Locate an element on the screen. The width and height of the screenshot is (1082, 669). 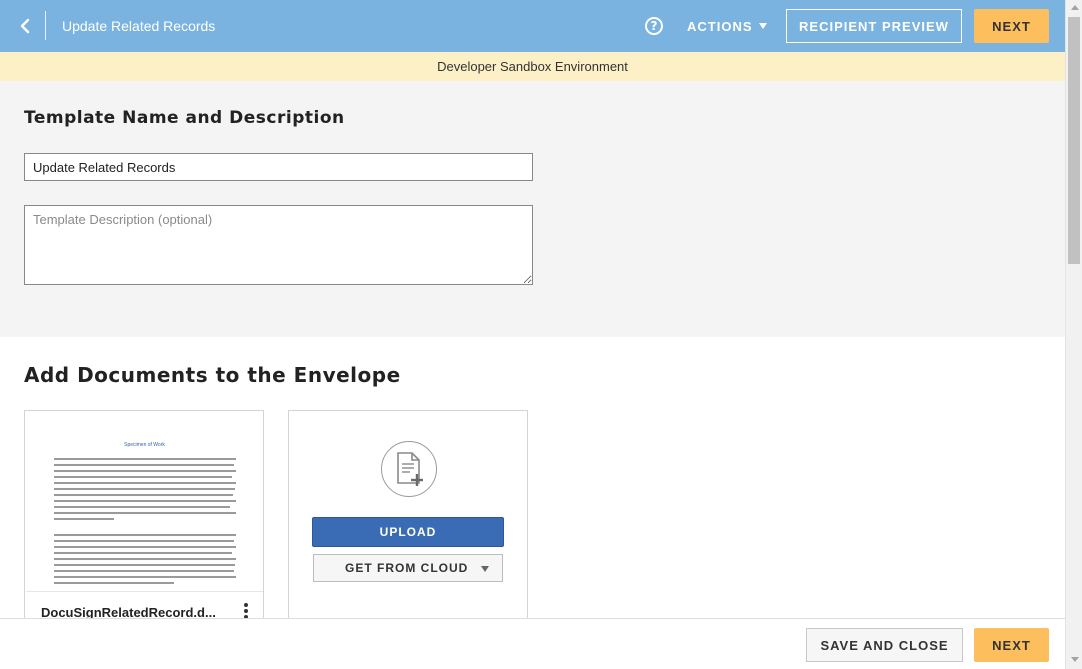
footer-bar: SAVE AND CLOSE NEXT is located at coordinates (532, 643).